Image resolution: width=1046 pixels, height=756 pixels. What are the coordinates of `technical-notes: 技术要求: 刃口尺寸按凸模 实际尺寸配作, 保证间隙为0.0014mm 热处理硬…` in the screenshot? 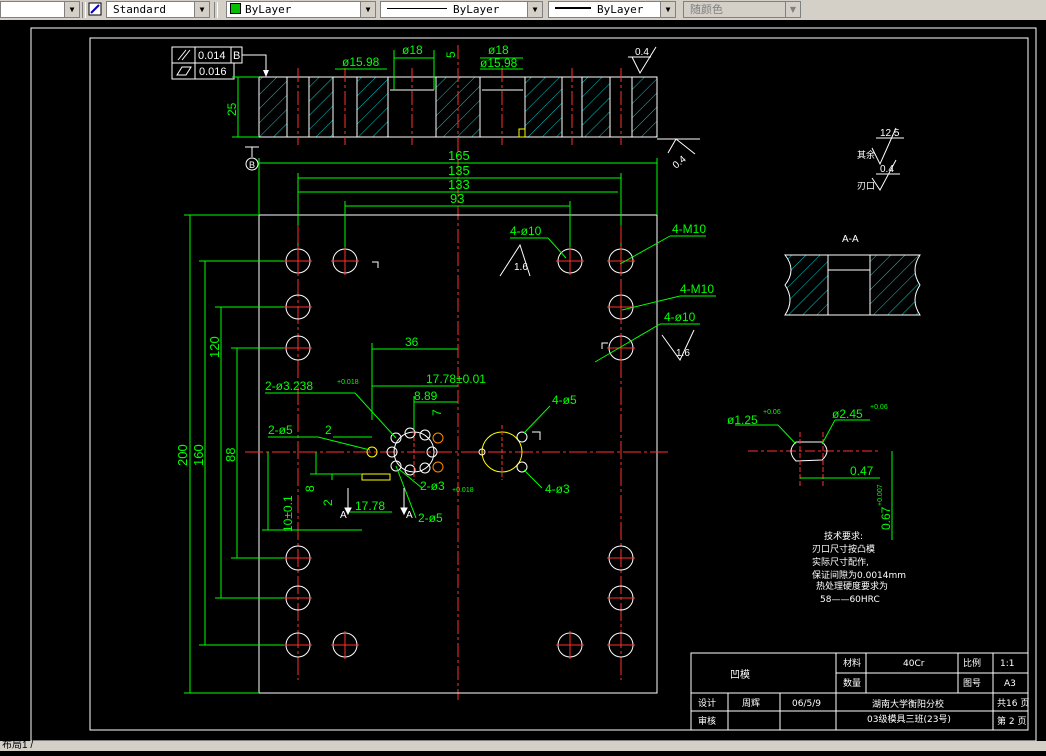 It's located at (859, 567).